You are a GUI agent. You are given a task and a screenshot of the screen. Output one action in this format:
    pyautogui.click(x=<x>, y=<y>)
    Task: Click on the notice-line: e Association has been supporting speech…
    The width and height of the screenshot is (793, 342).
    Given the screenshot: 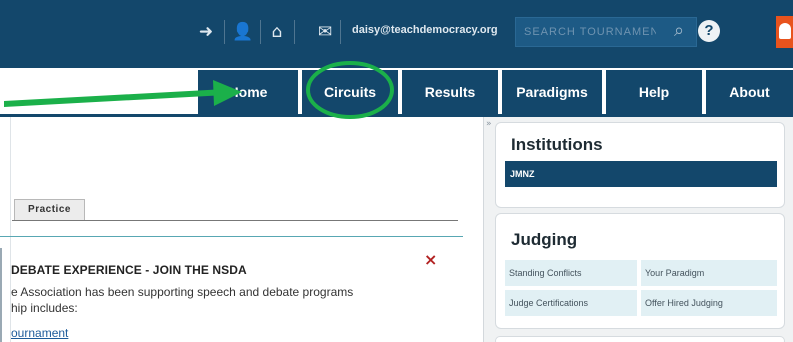 What is the action you would take?
    pyautogui.click(x=182, y=292)
    